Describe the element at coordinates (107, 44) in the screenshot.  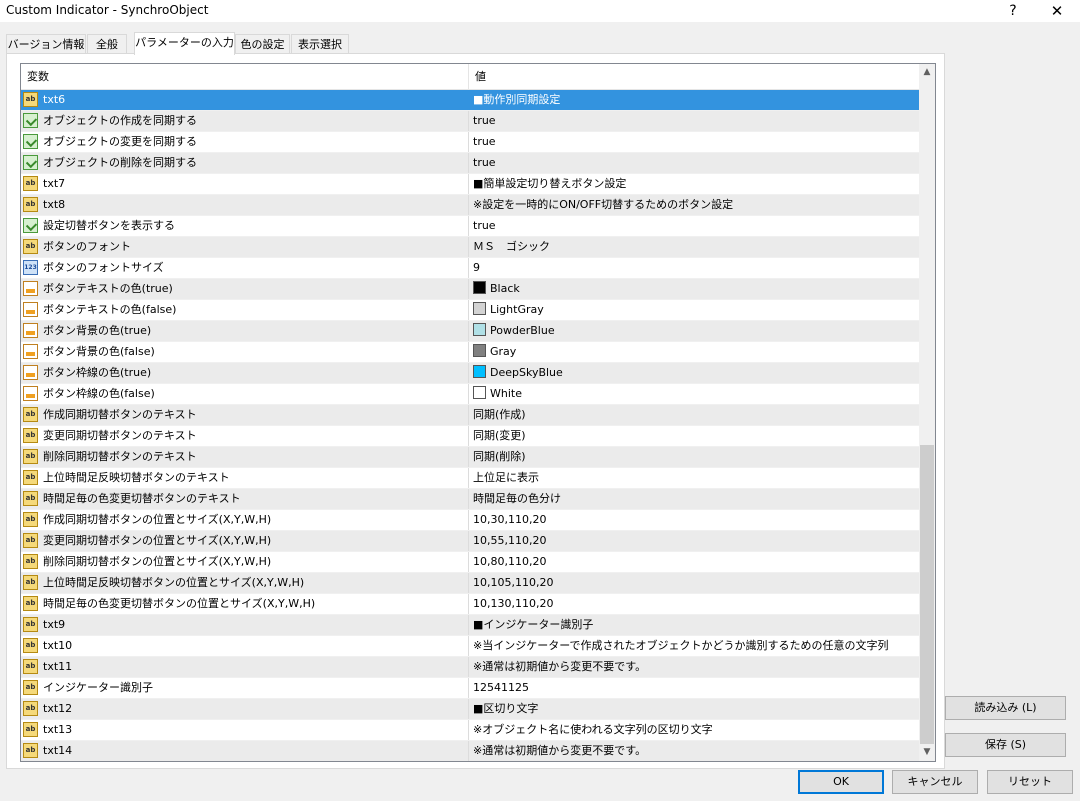
I see `tab-general: 全般` at that location.